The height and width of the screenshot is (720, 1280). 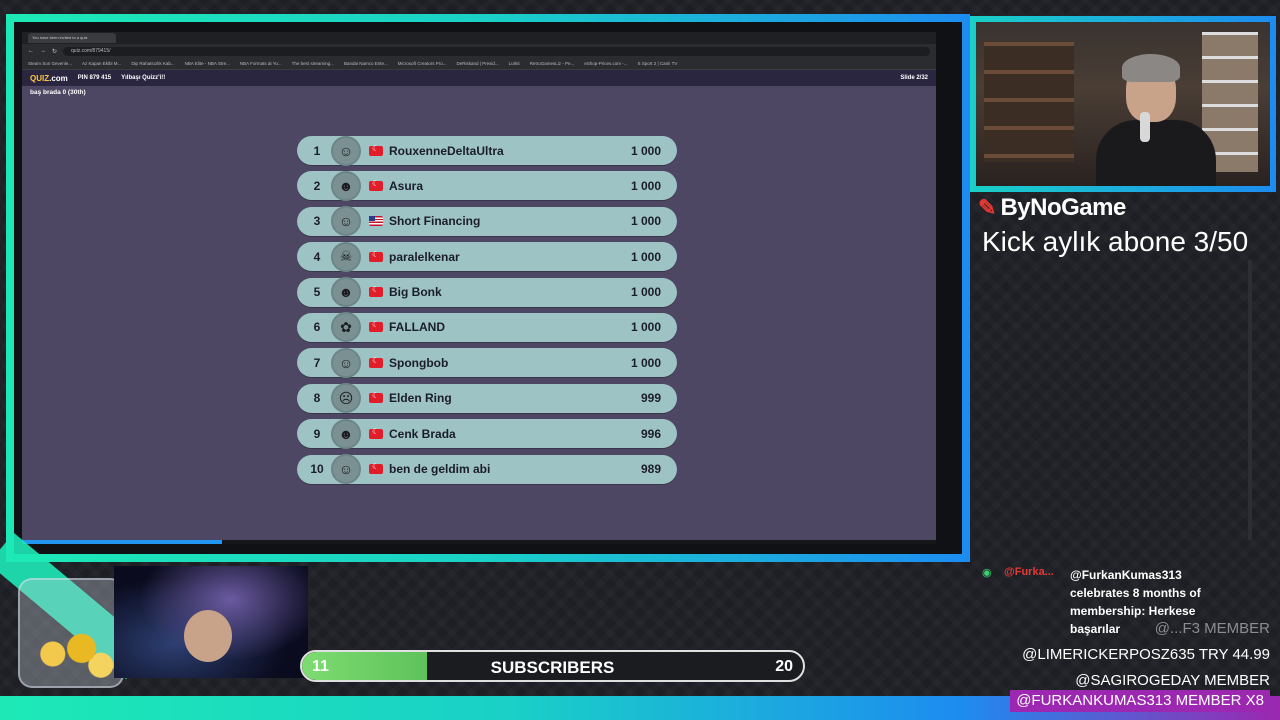 I want to click on rank-number: 10, so click(x=317, y=469).